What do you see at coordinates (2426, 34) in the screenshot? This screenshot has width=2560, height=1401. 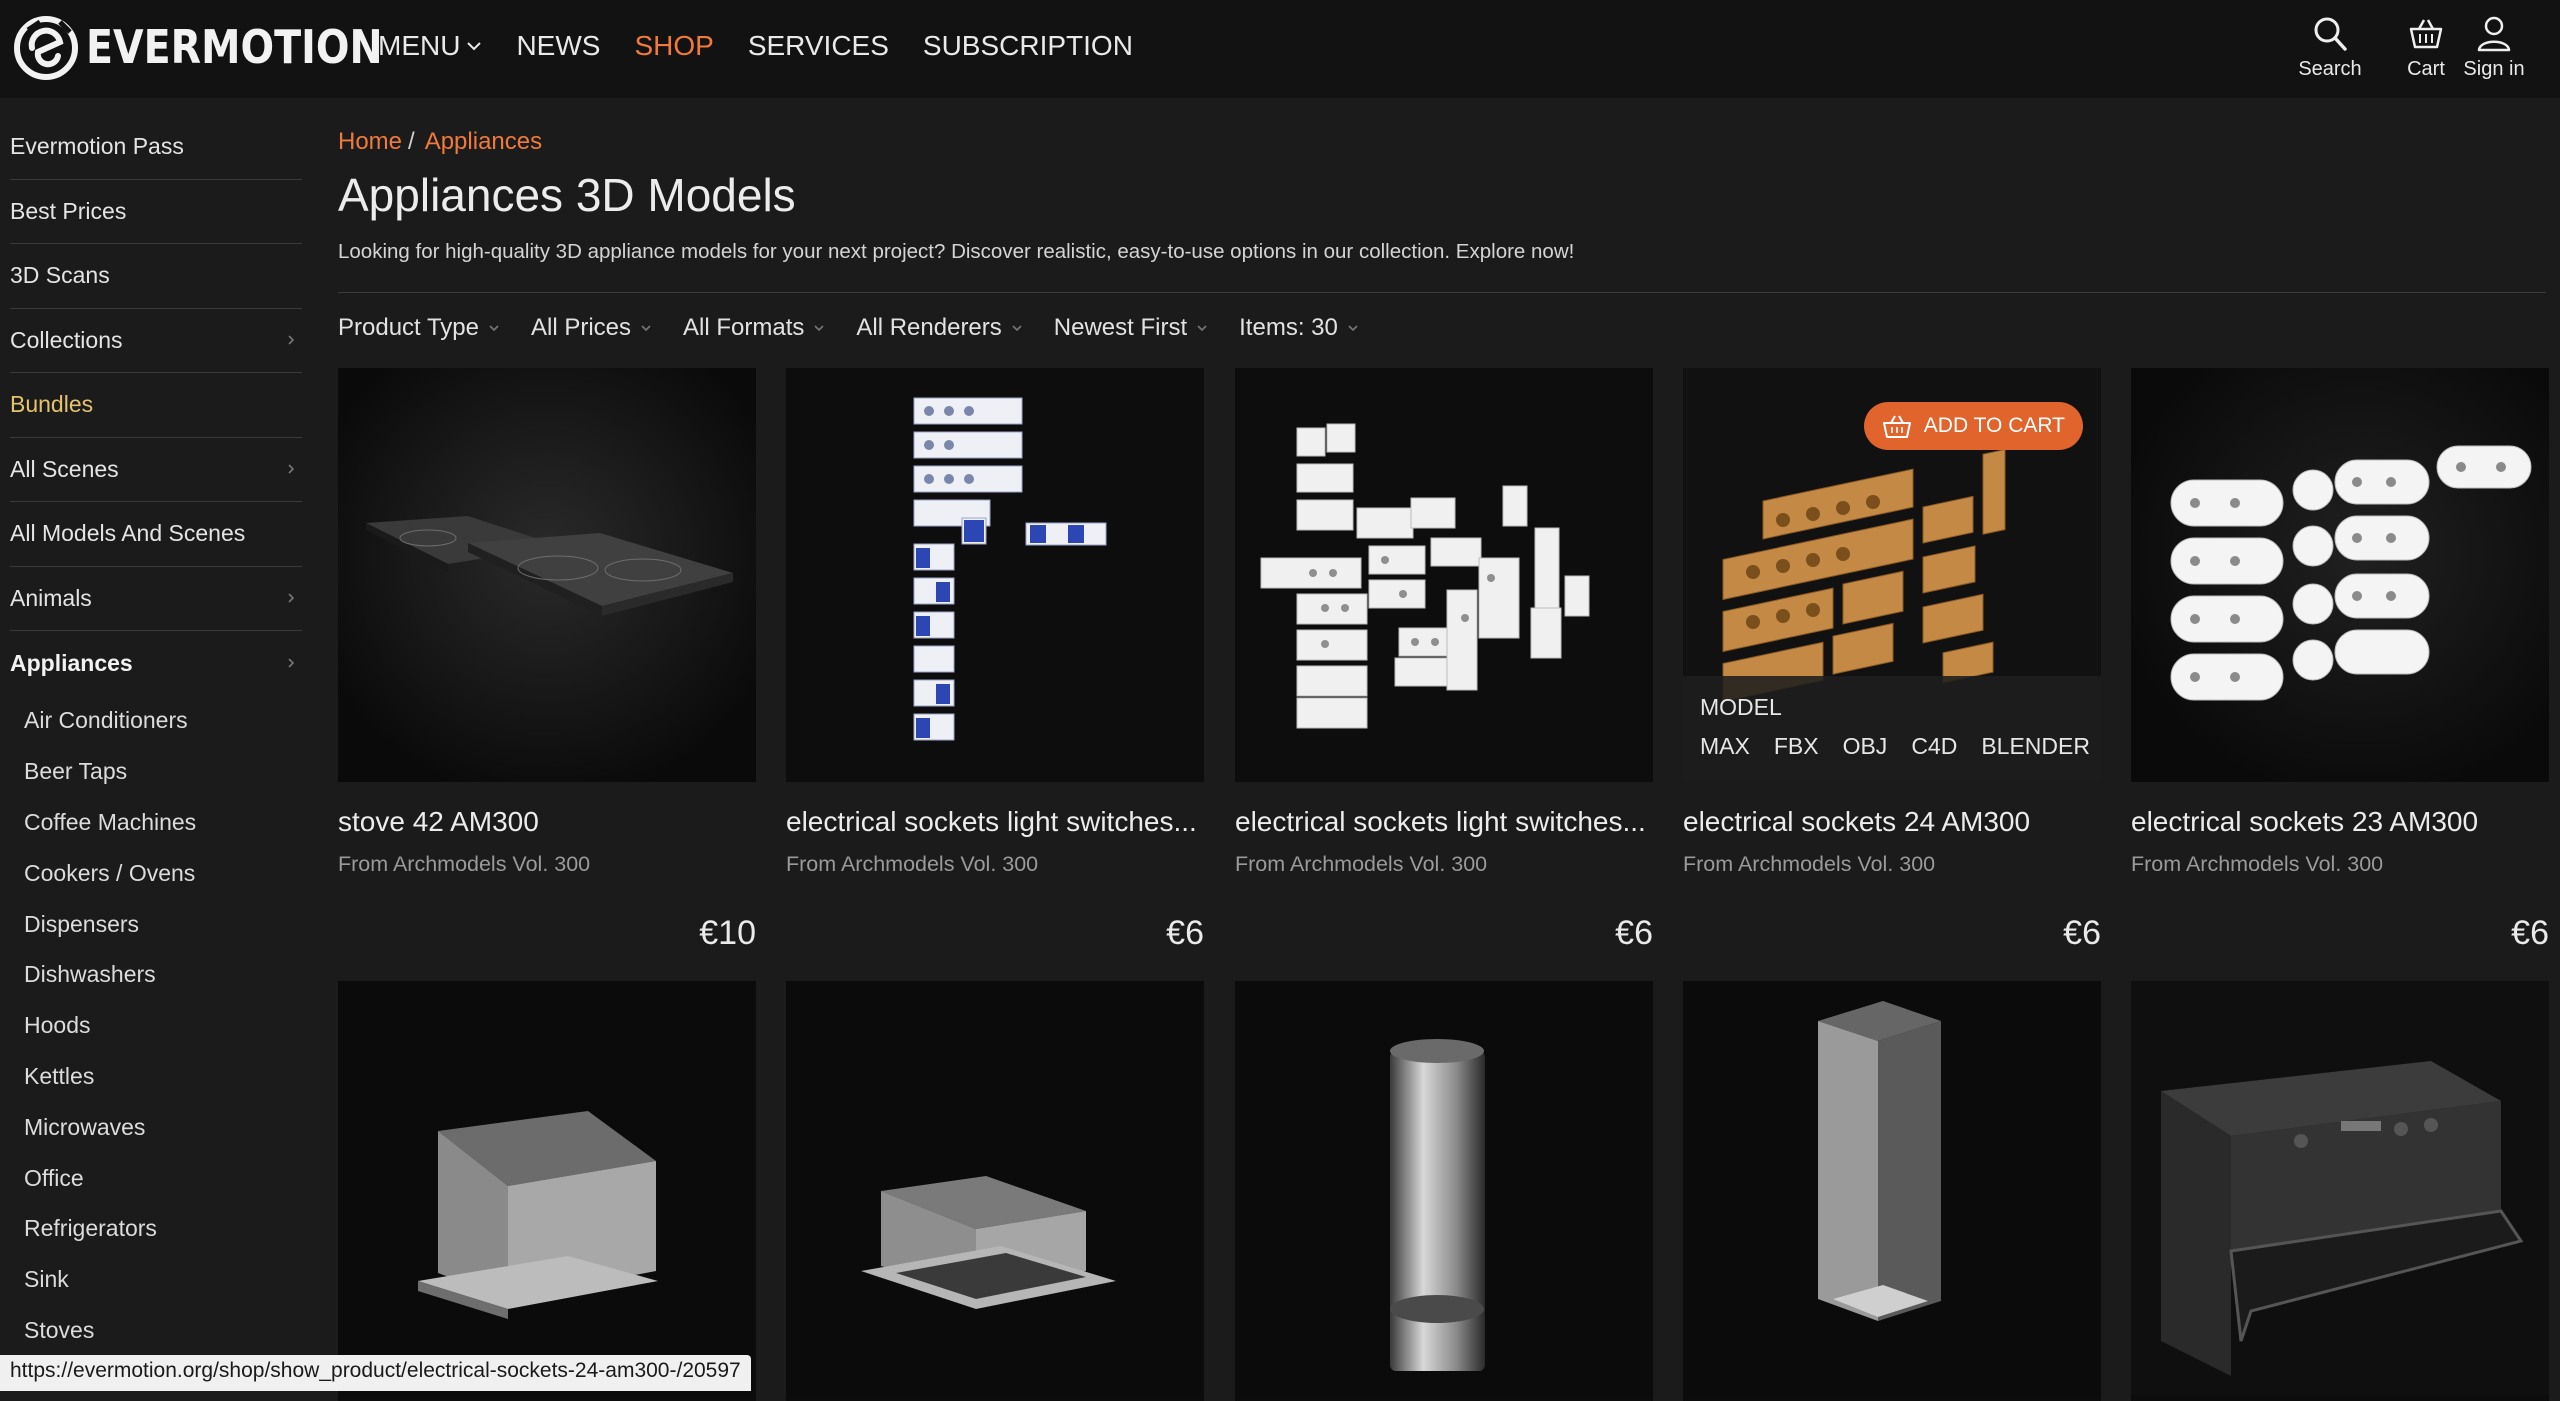 I see `cart-basket-icon` at bounding box center [2426, 34].